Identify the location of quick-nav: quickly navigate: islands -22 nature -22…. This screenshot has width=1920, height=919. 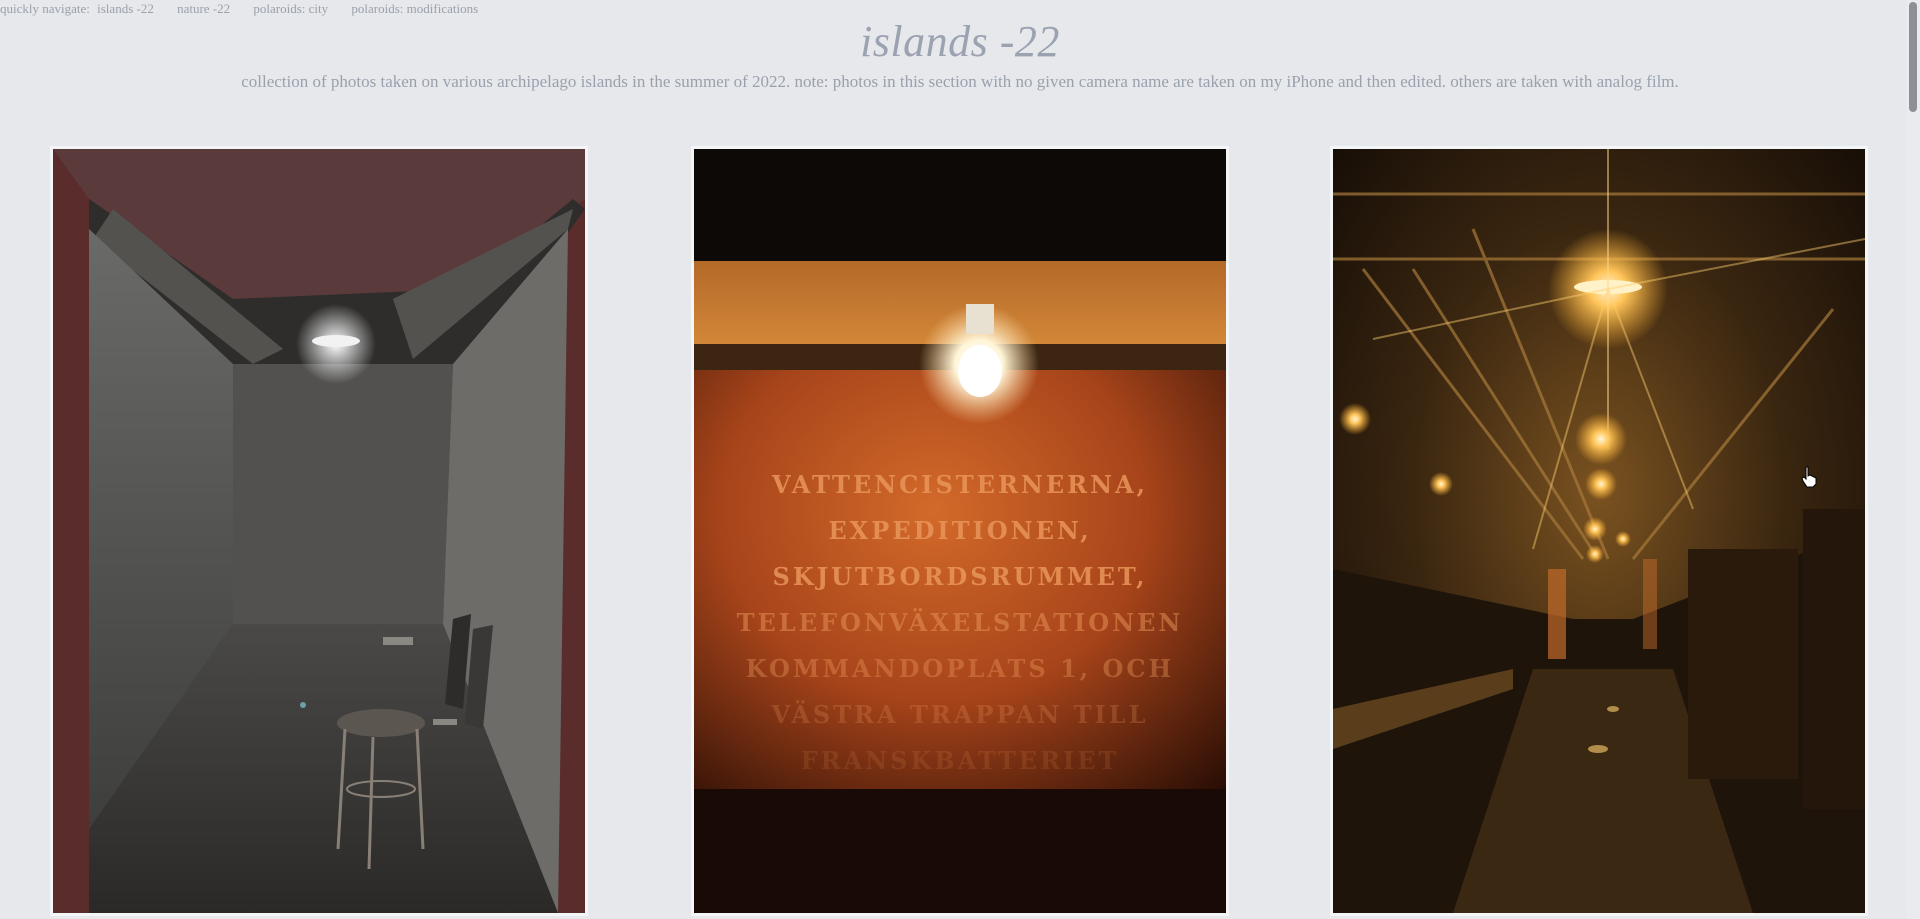
(249, 9).